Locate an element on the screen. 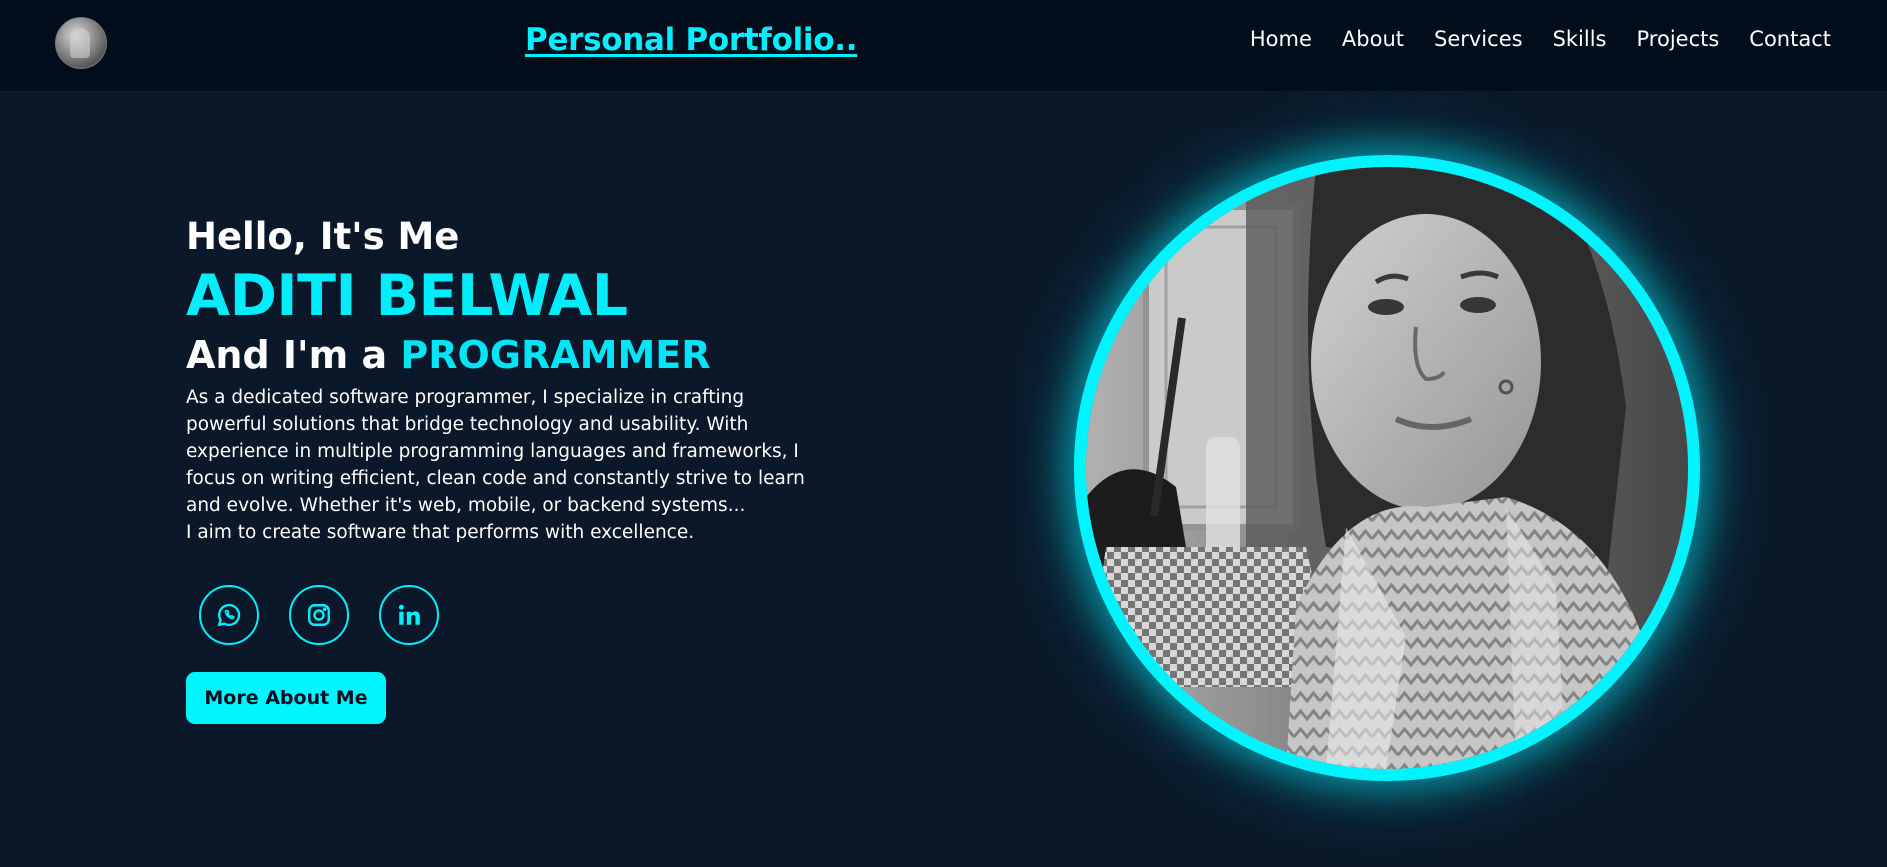 The image size is (1887, 867). social-links is located at coordinates (319, 615).